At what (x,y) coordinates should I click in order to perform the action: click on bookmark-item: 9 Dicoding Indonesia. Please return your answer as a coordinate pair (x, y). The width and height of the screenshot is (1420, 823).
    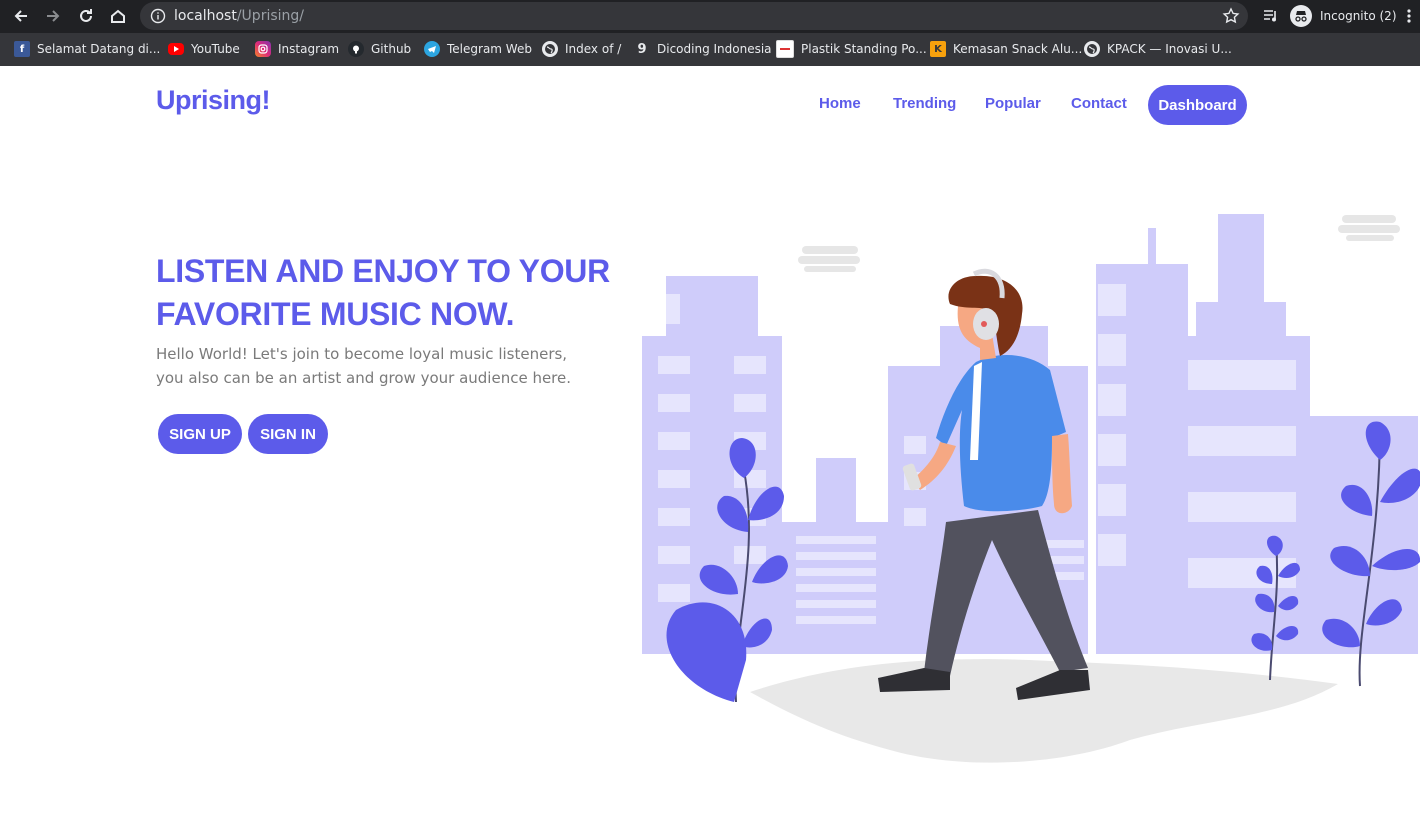
    Looking at the image, I should click on (703, 49).